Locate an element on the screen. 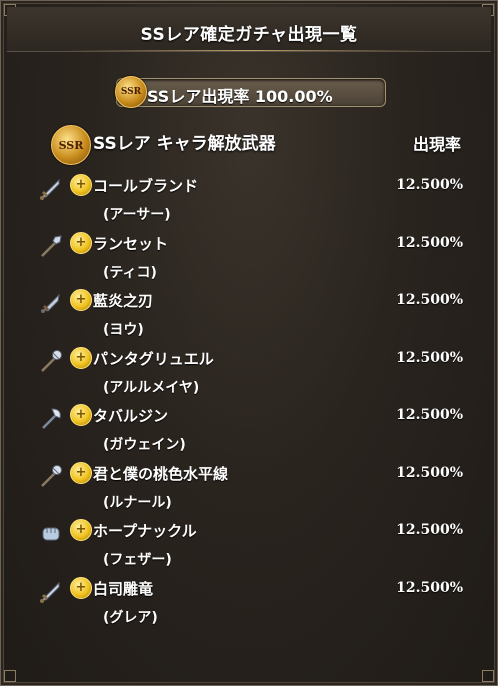  weapon-name: パンタグリュエル is located at coordinates (153, 358).